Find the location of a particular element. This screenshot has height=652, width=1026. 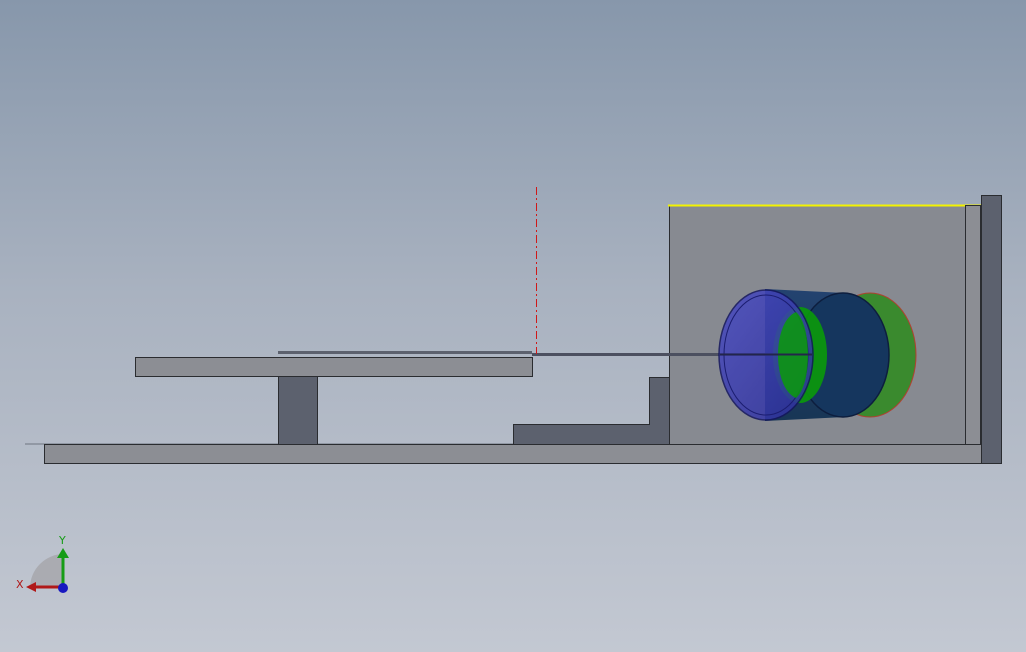

base-plate is located at coordinates (513, 454).